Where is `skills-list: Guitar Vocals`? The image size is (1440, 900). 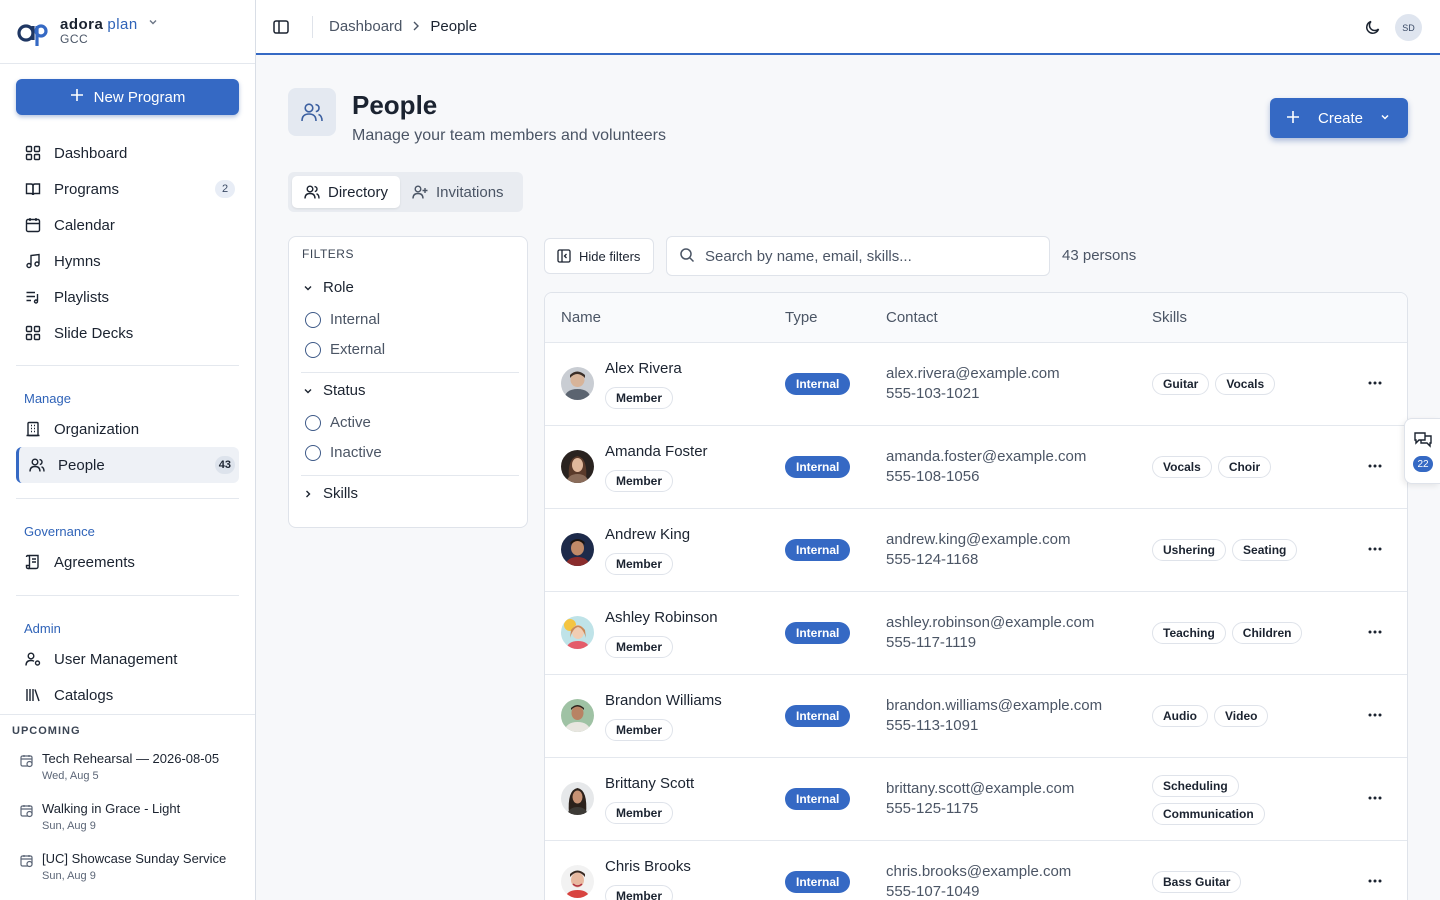
skills-list: Guitar Vocals is located at coordinates (1237, 384).